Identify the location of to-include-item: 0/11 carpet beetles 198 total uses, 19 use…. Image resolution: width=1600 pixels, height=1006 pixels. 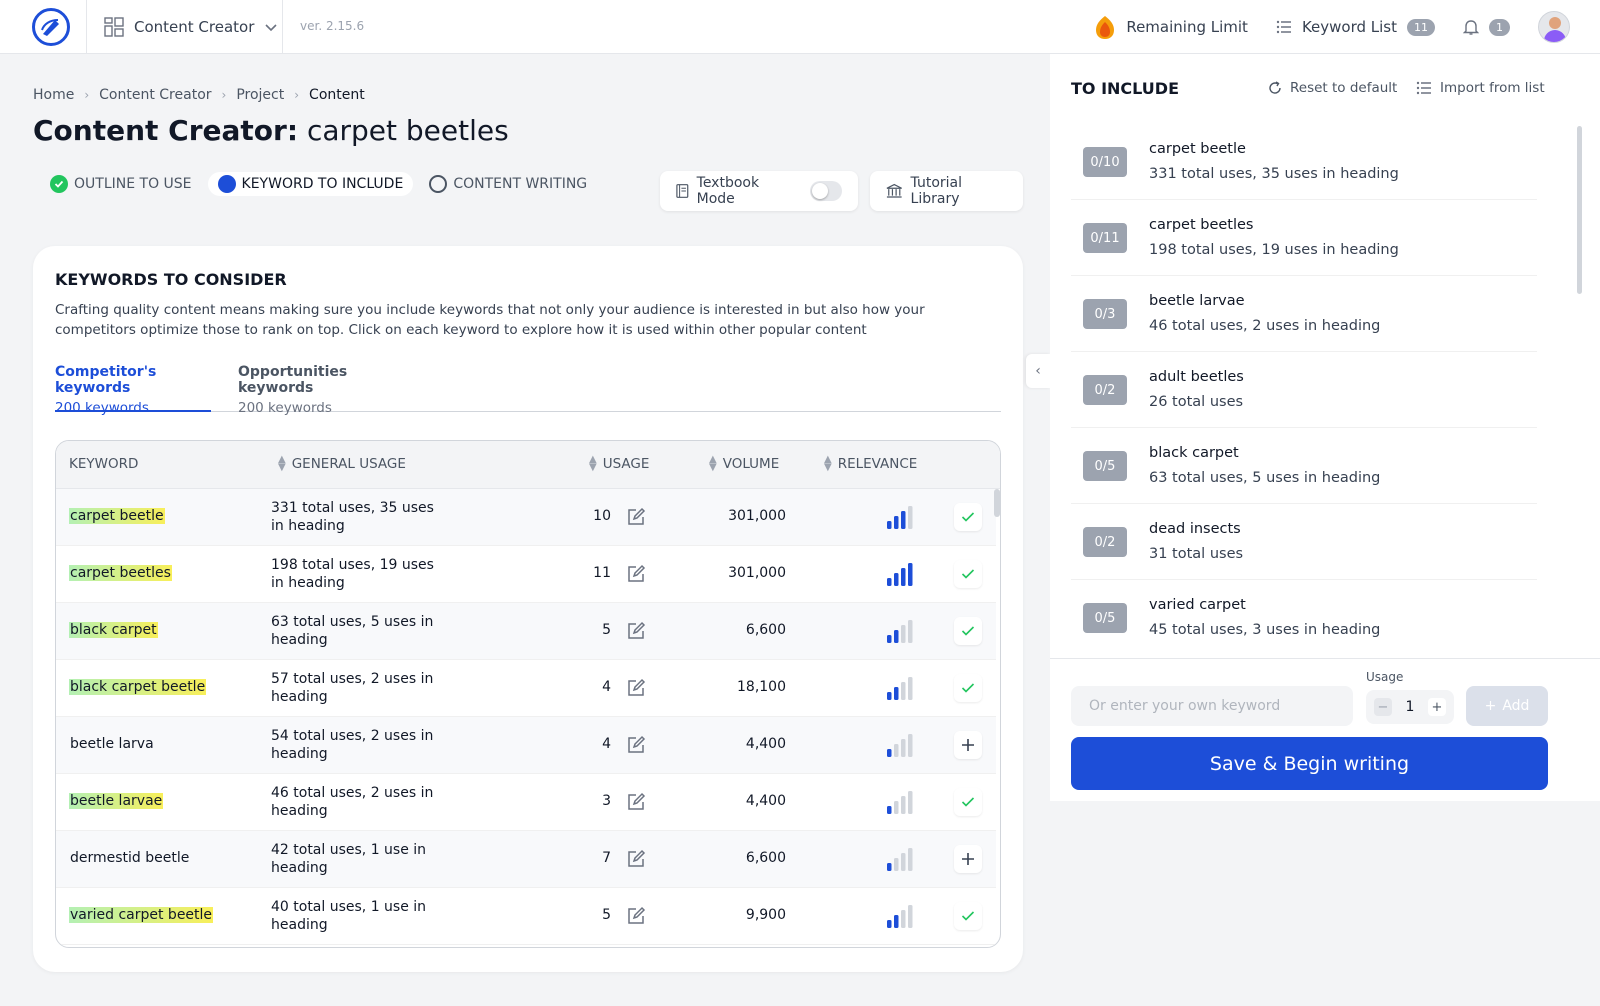
(1304, 238).